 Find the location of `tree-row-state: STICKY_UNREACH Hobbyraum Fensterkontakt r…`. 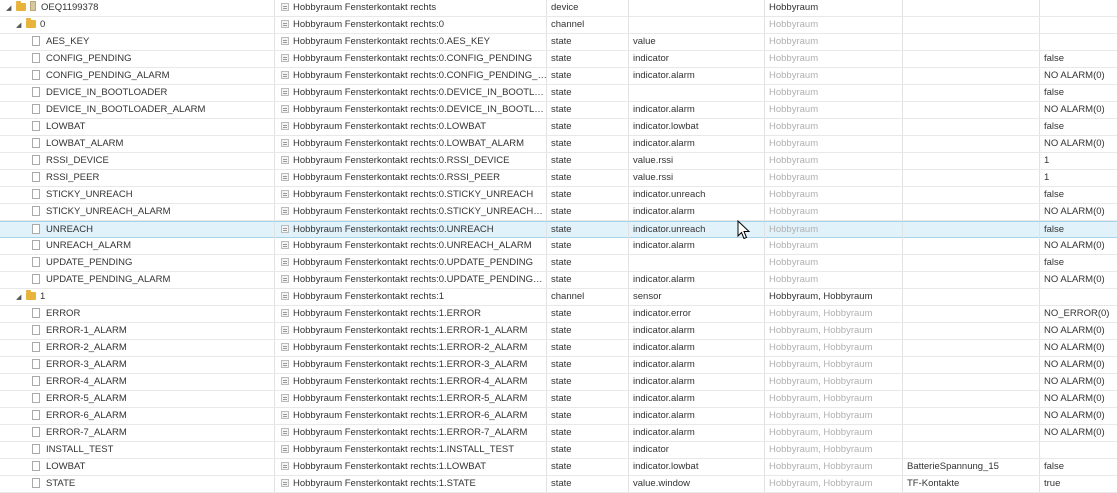

tree-row-state: STICKY_UNREACH Hobbyraum Fensterkontakt r… is located at coordinates (558, 195).